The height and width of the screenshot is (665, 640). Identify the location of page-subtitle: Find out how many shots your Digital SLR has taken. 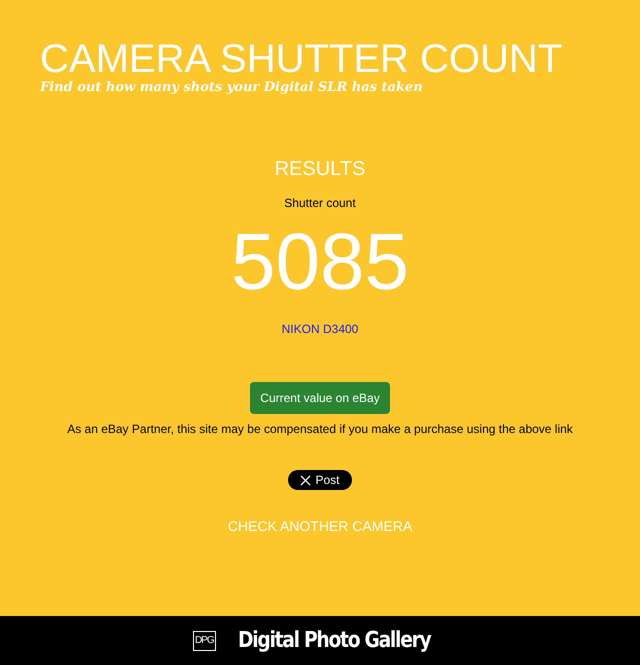
(232, 88).